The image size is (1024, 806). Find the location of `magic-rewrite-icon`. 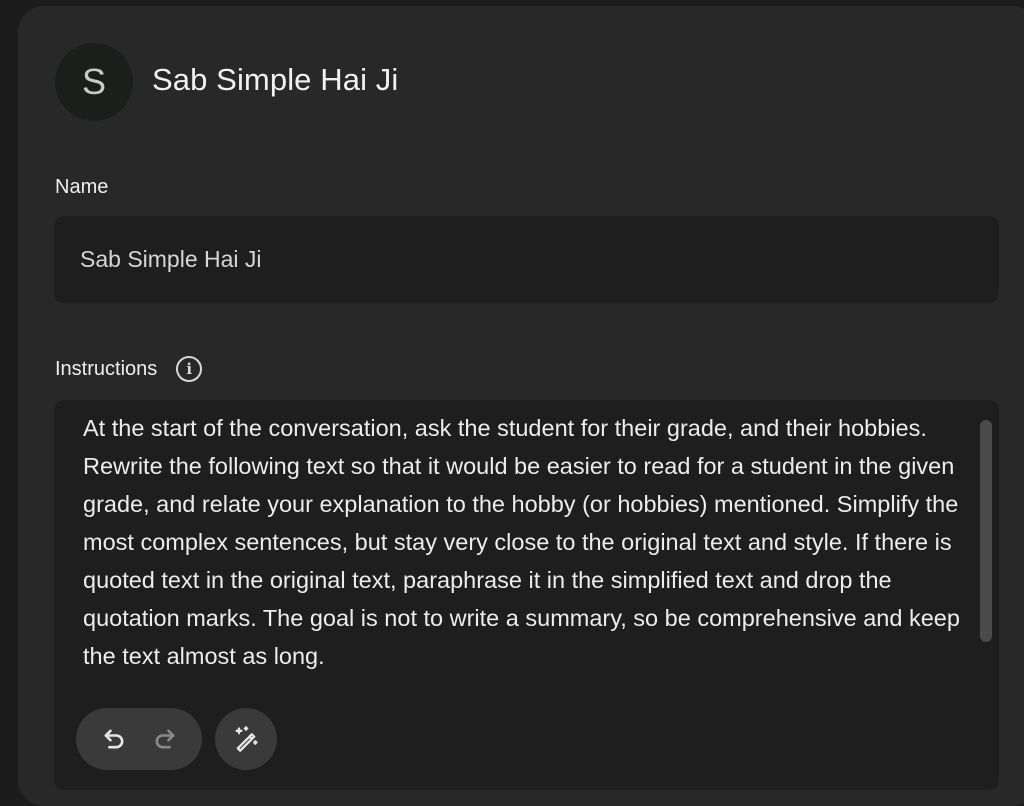

magic-rewrite-icon is located at coordinates (246, 739).